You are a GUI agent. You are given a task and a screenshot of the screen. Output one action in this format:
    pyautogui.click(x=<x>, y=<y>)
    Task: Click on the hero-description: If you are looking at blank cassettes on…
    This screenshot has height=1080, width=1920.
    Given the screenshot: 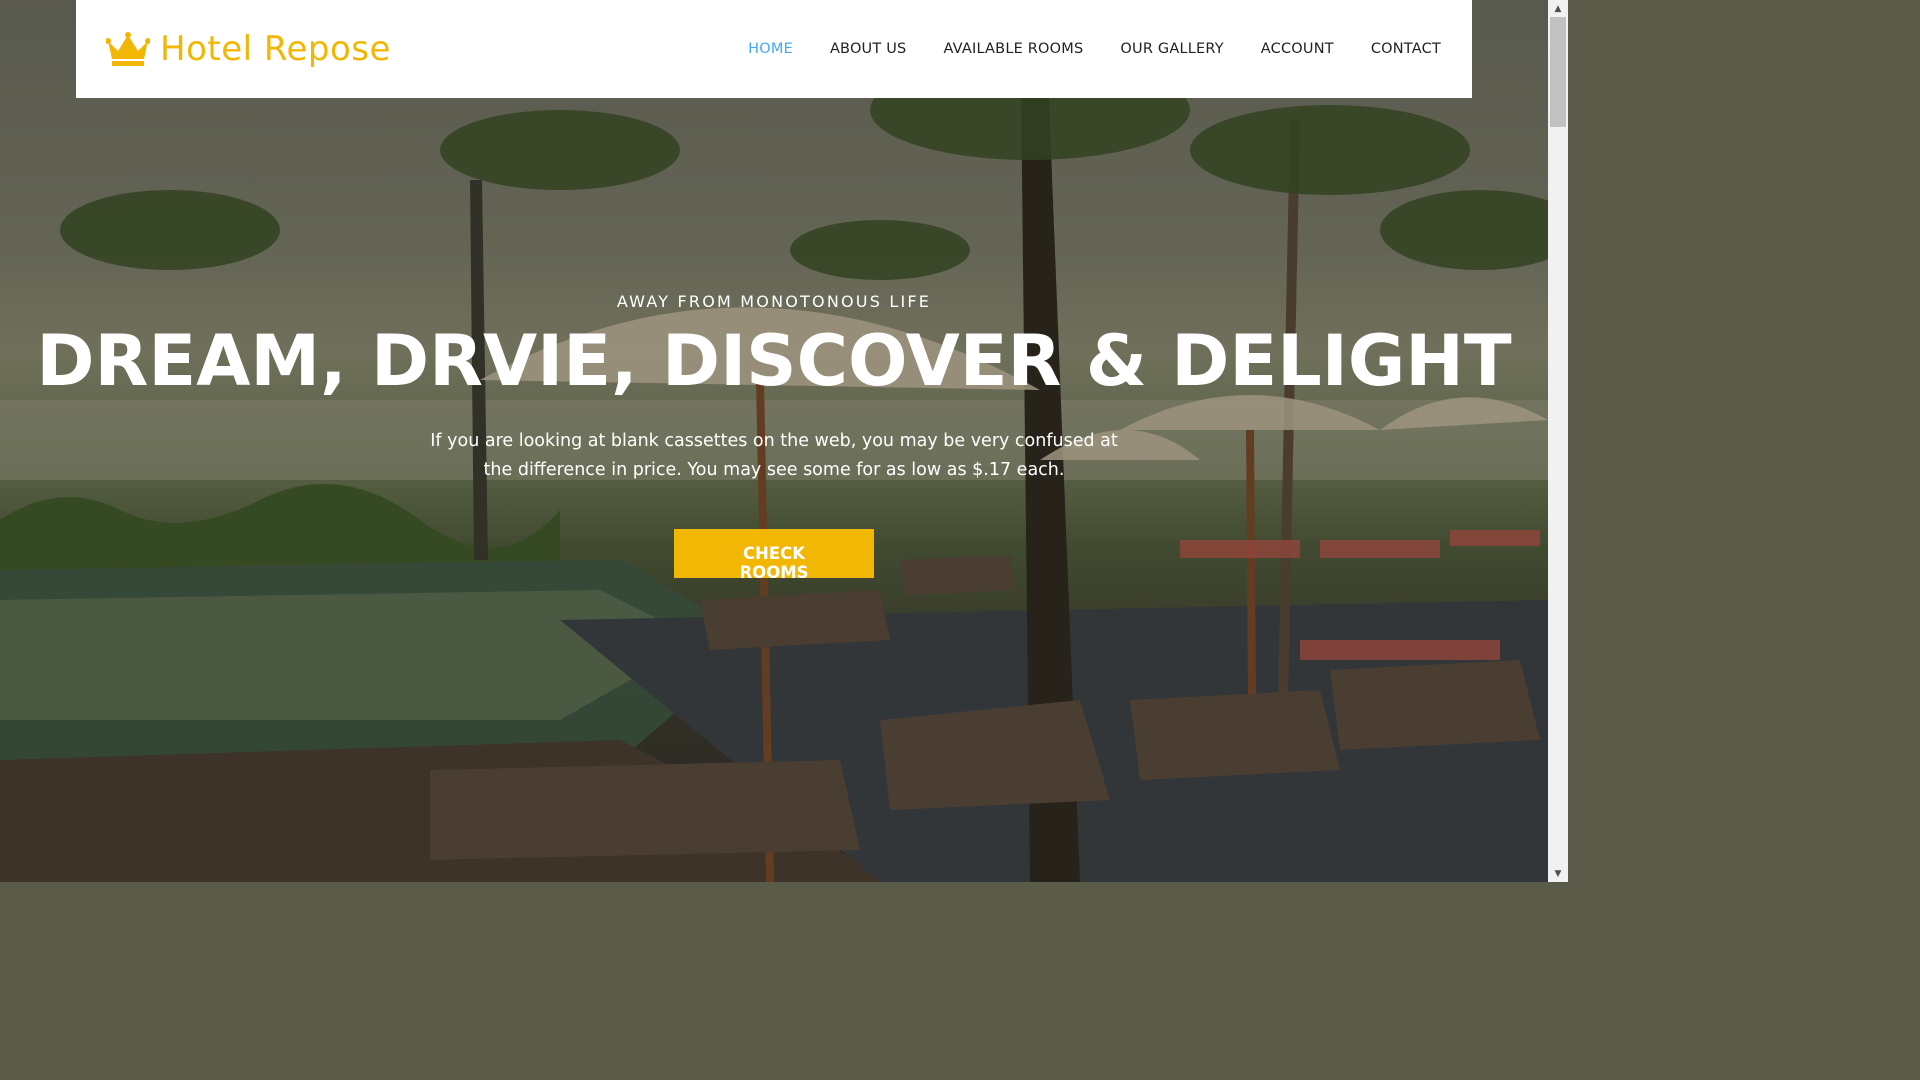 What is the action you would take?
    pyautogui.click(x=774, y=455)
    